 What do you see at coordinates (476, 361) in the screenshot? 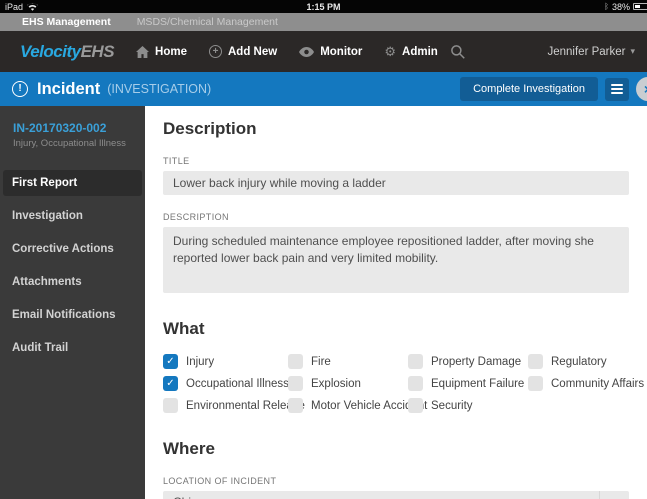
I see `checkbox-label: Property Damage` at bounding box center [476, 361].